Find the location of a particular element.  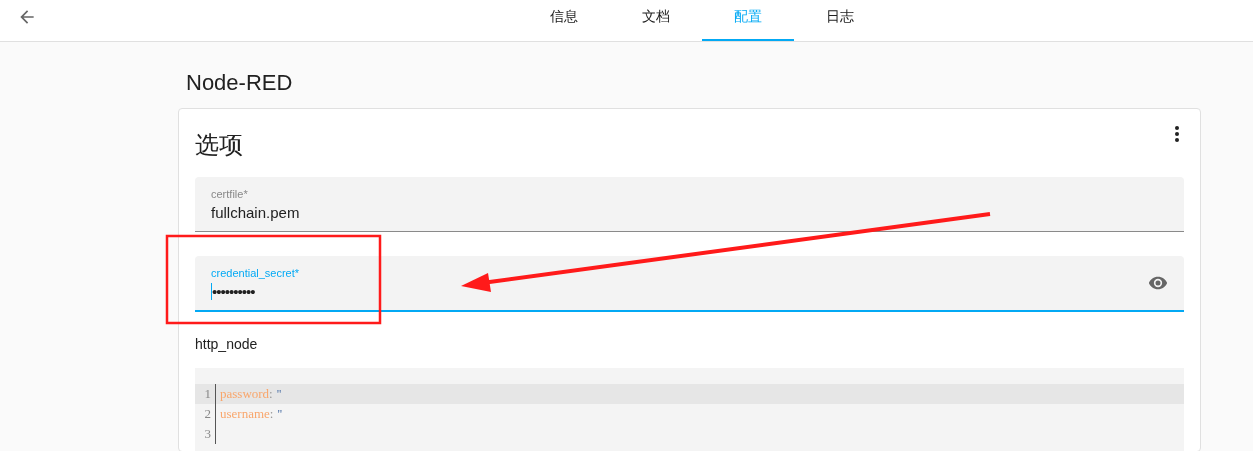

code-editor: 1 password: '' 2 username: '' 3 is located at coordinates (689, 409).